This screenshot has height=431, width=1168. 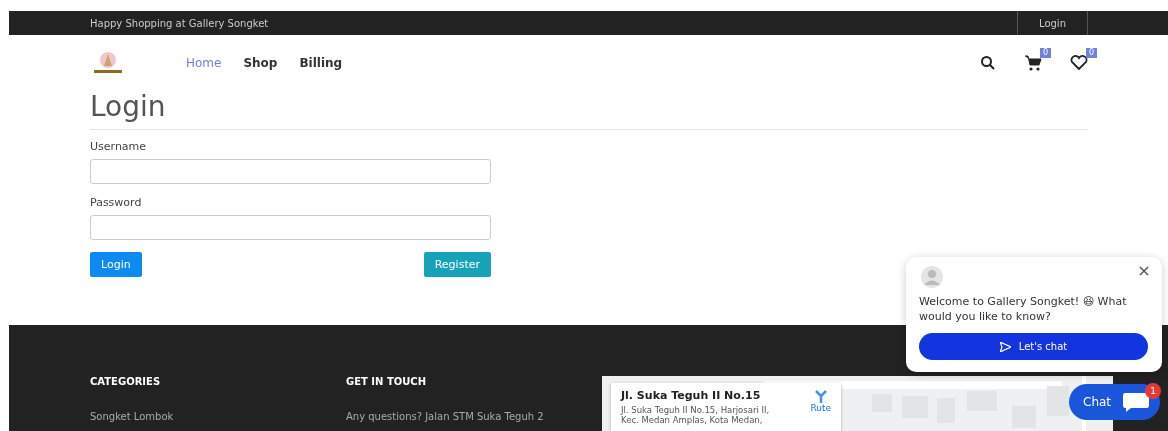 I want to click on route-link: Rute, so click(x=820, y=404).